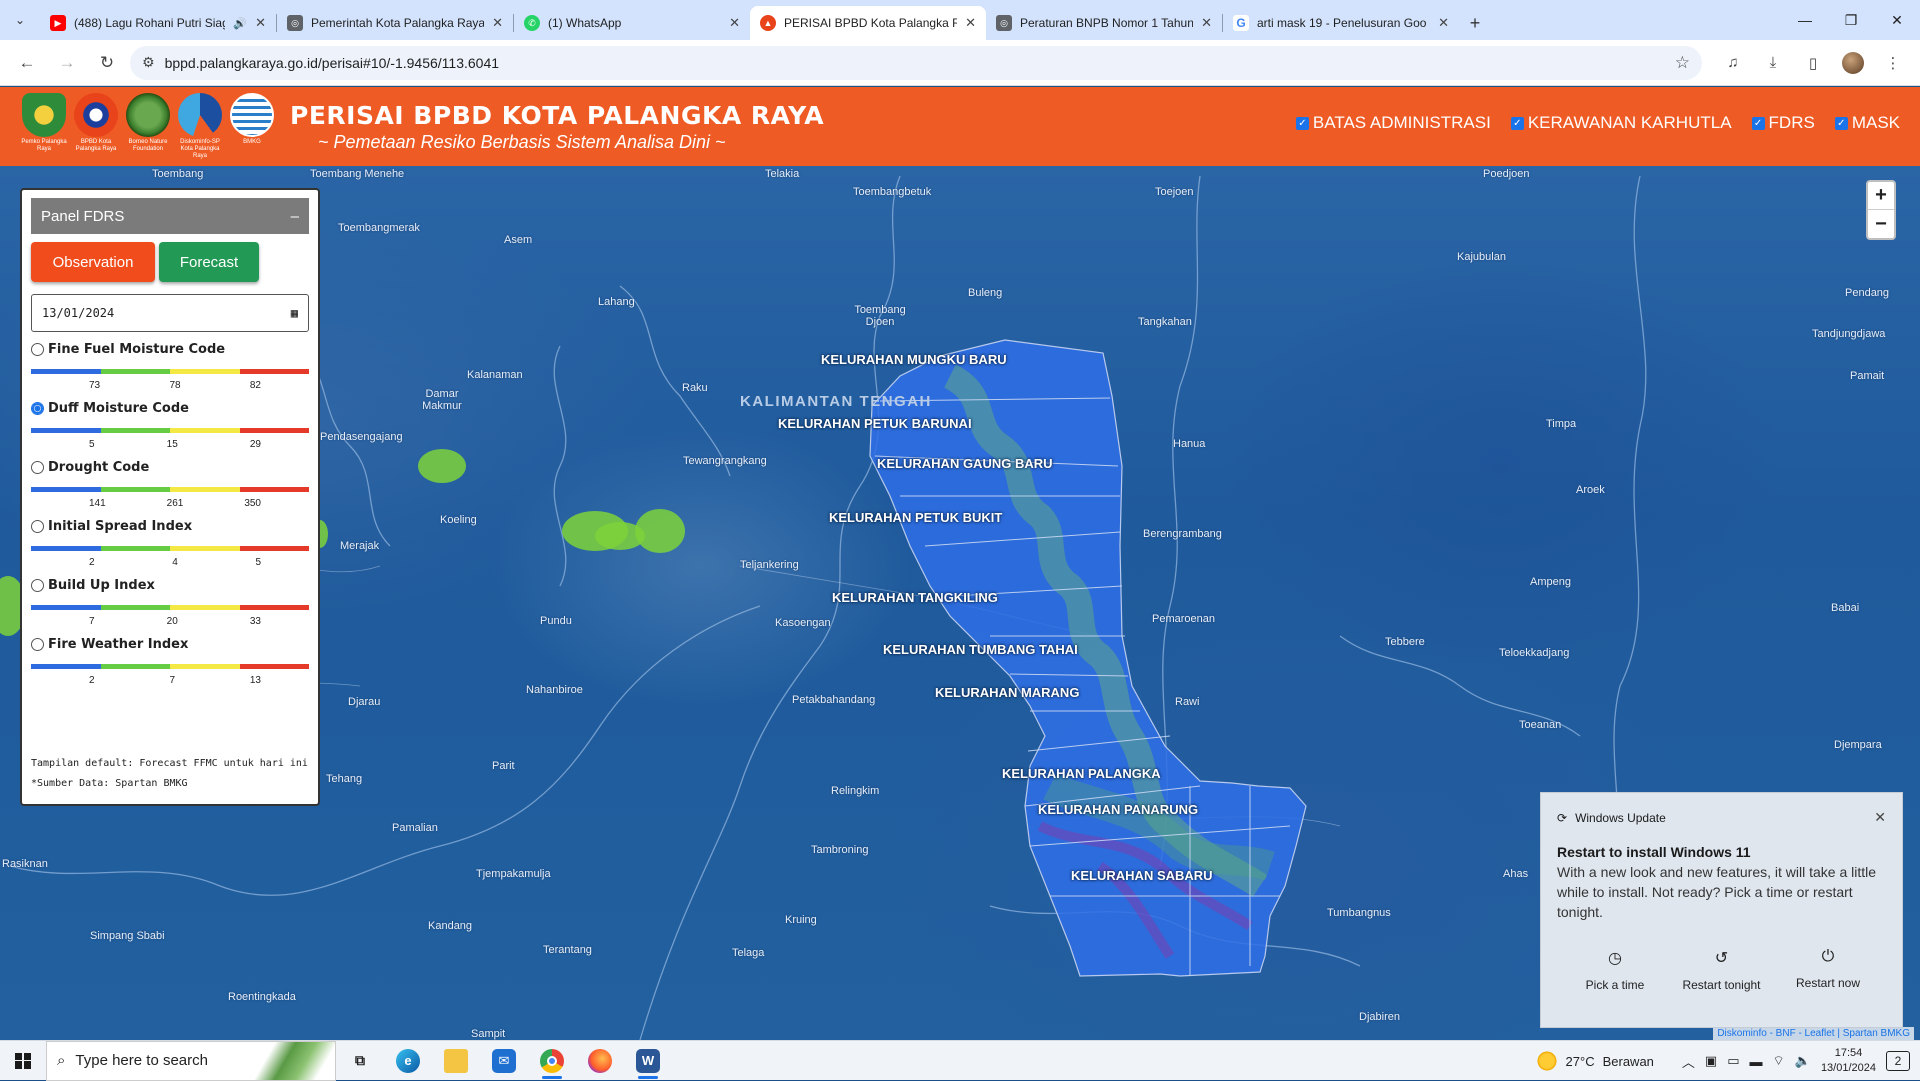 This screenshot has height=1081, width=1920. Describe the element at coordinates (1853, 63) in the screenshot. I see `profile-avatar` at that location.